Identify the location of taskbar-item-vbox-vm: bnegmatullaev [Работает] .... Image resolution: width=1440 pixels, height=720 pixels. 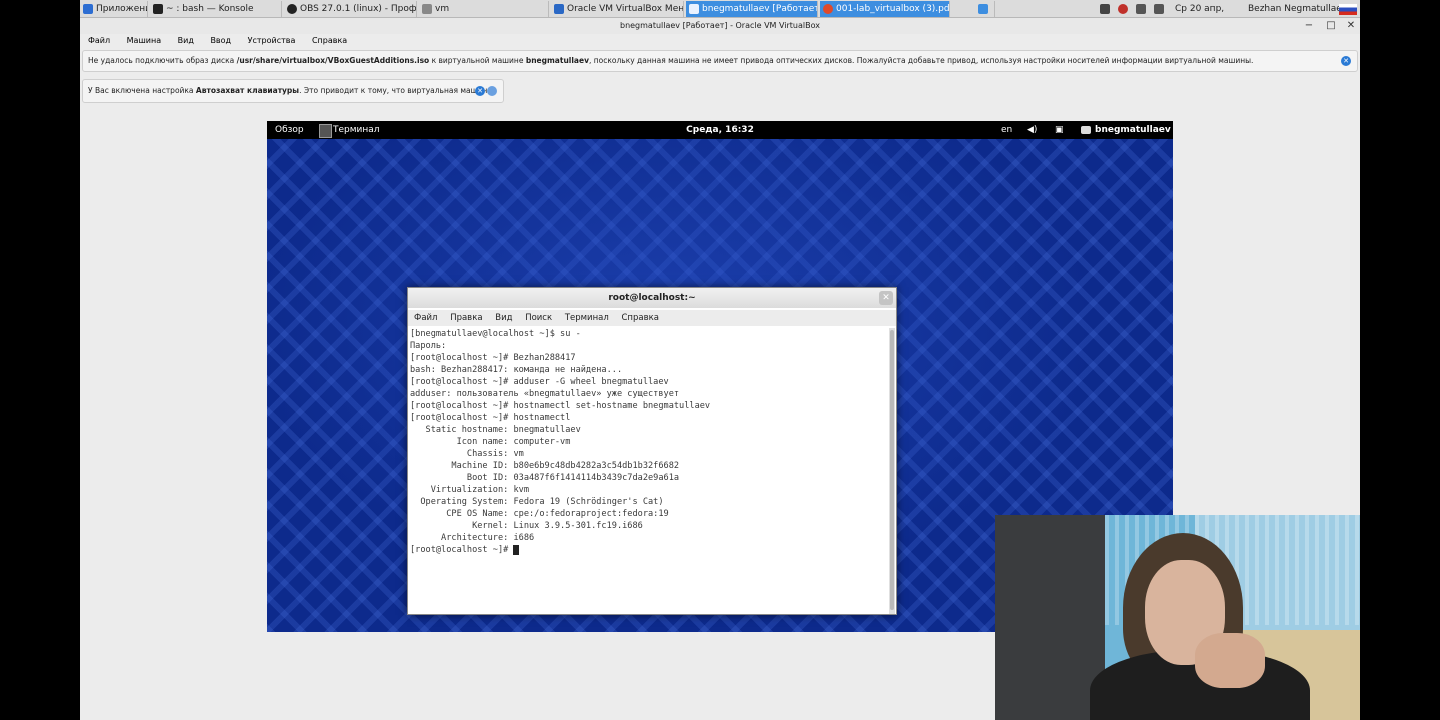
(752, 9).